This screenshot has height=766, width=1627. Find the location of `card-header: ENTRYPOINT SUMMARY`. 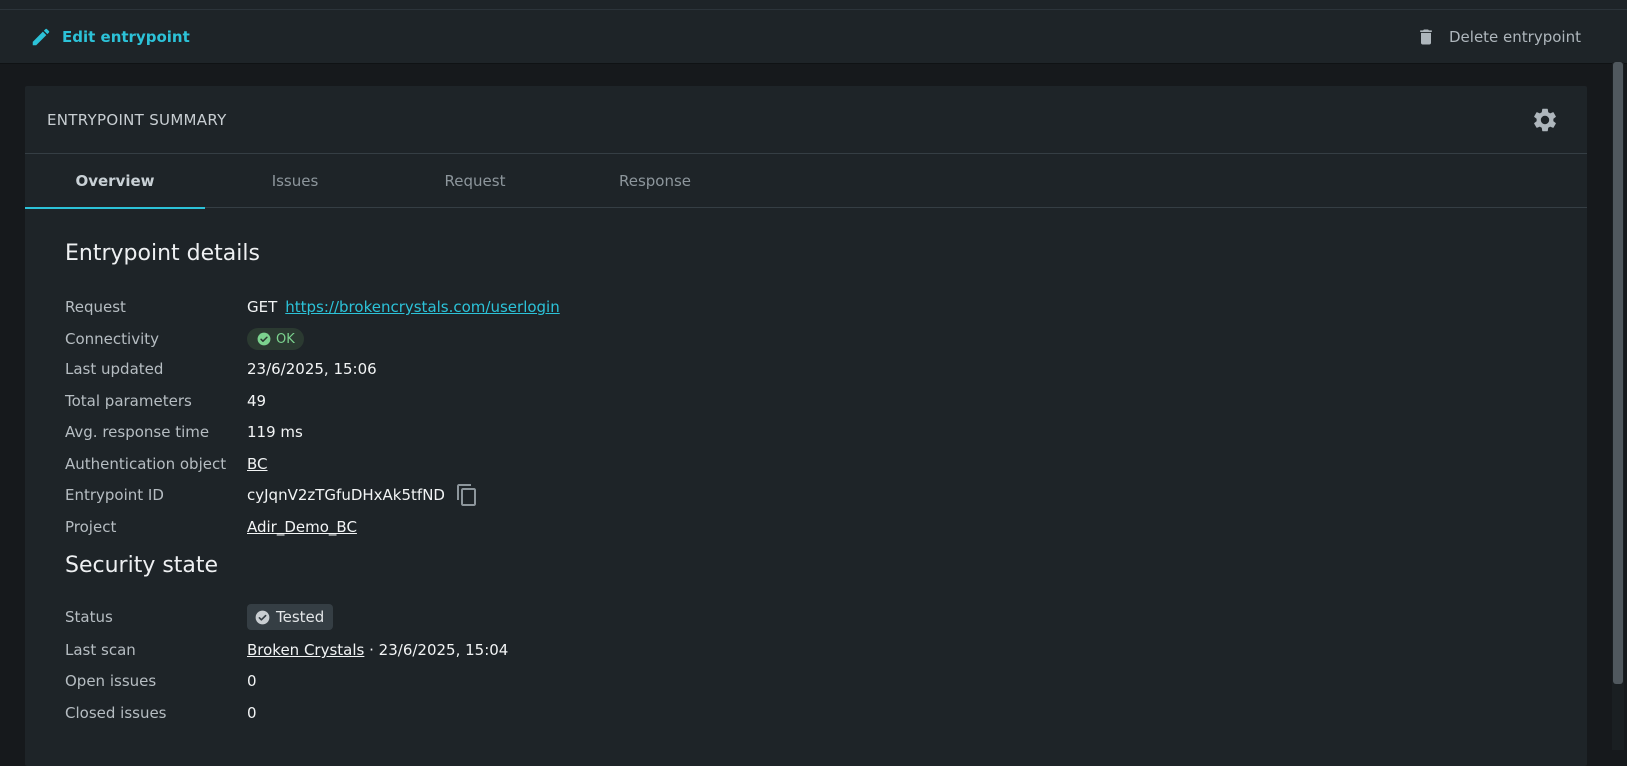

card-header: ENTRYPOINT SUMMARY is located at coordinates (806, 120).